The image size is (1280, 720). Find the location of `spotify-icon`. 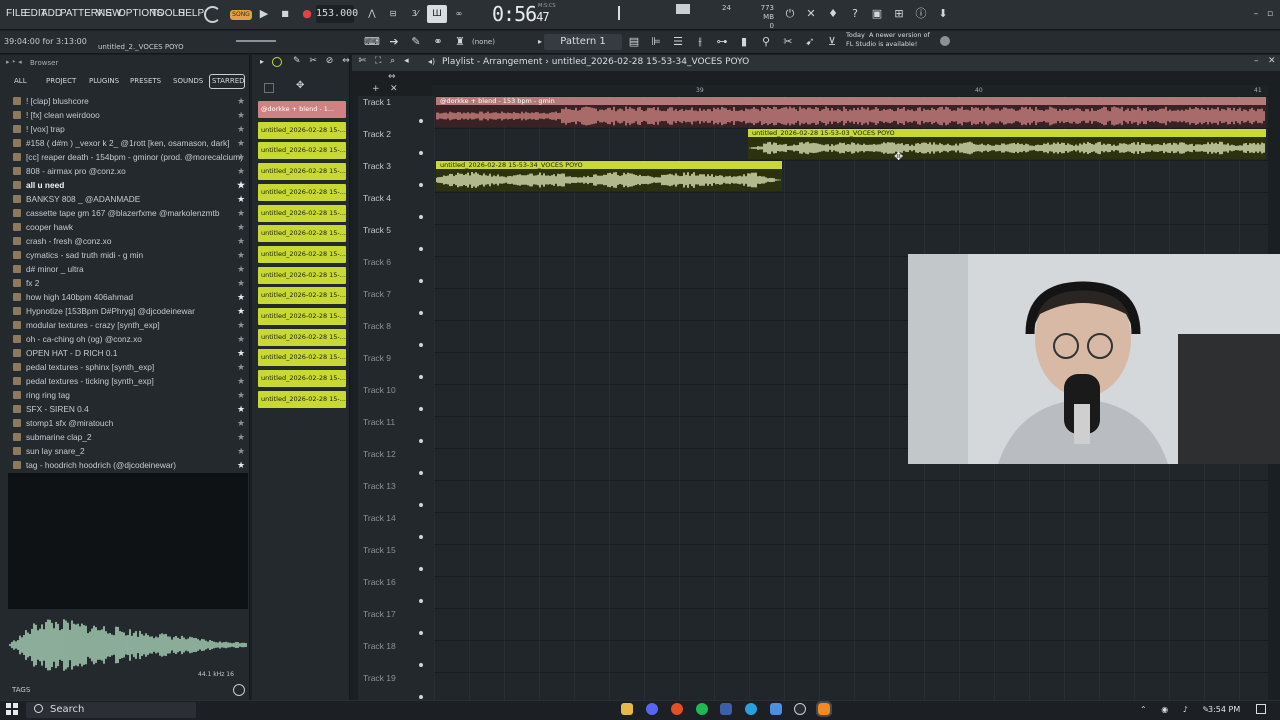

spotify-icon is located at coordinates (702, 709).